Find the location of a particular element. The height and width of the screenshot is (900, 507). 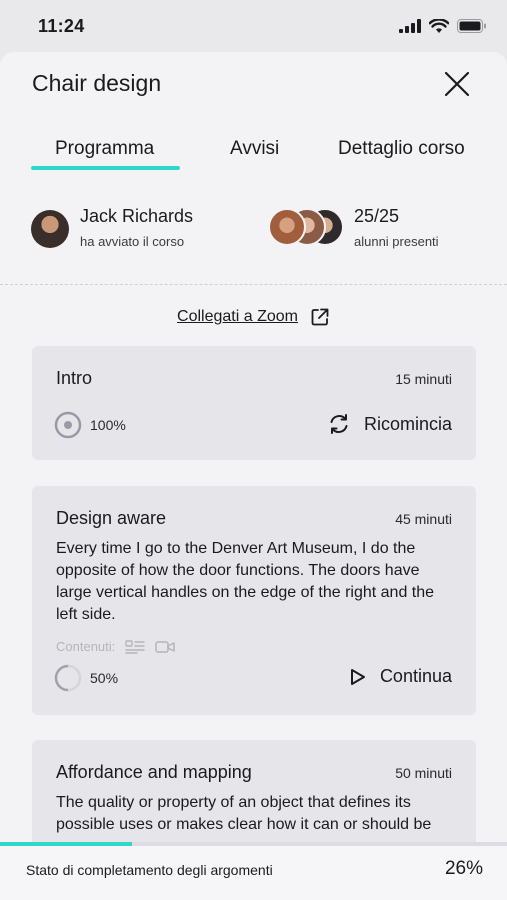

teacher-avatar is located at coordinates (50, 229).